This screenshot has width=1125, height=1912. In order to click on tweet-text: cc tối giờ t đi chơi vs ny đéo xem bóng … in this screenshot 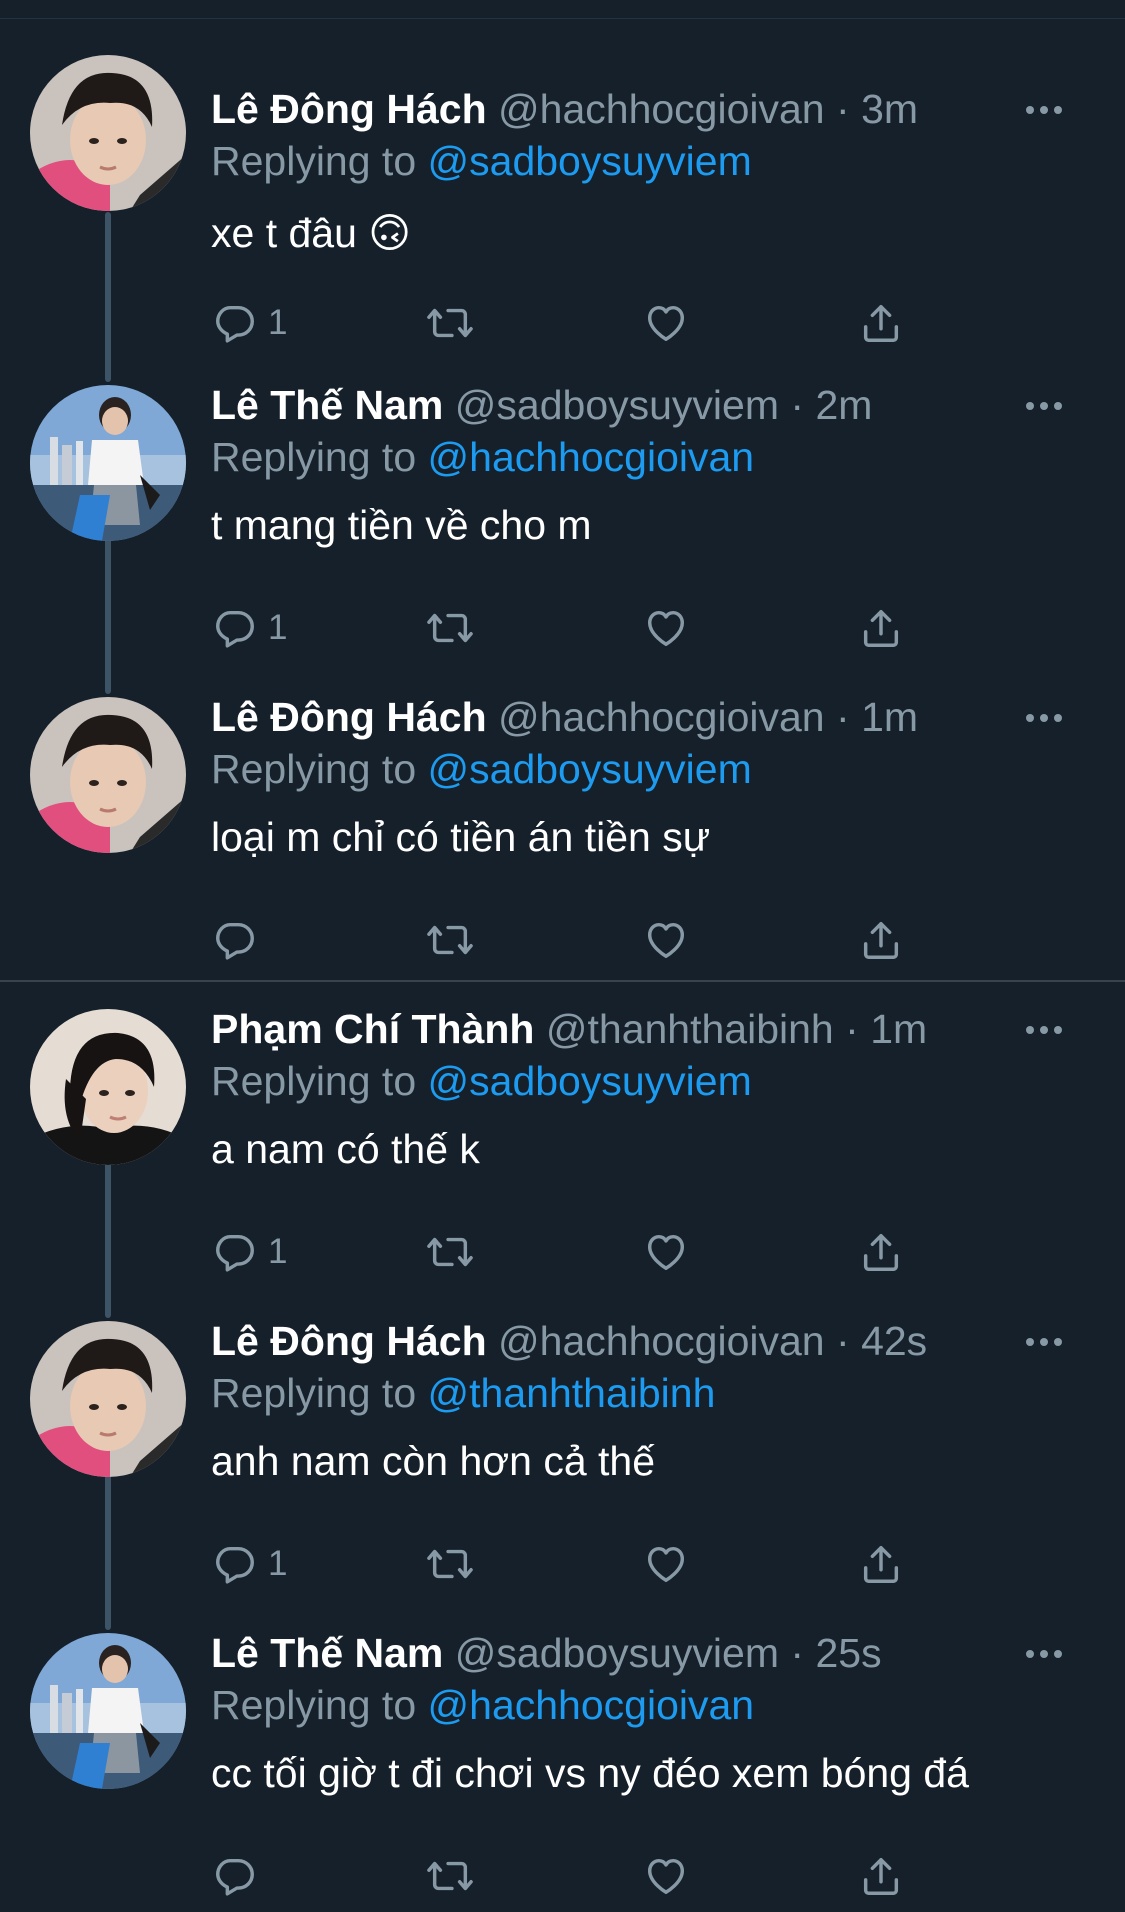, I will do `click(590, 1773)`.